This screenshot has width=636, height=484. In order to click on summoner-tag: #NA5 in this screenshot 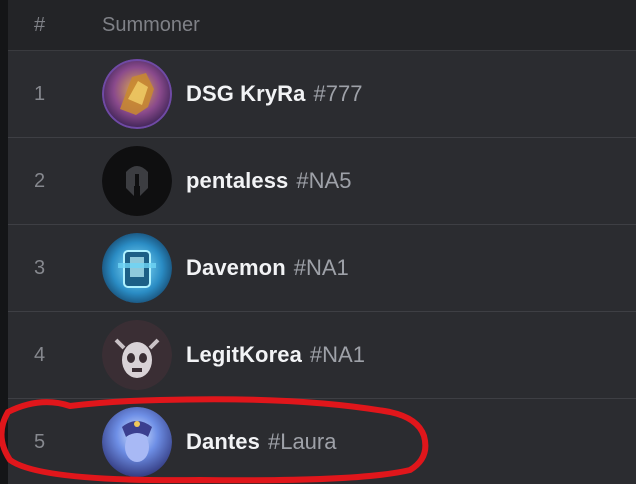, I will do `click(324, 180)`.